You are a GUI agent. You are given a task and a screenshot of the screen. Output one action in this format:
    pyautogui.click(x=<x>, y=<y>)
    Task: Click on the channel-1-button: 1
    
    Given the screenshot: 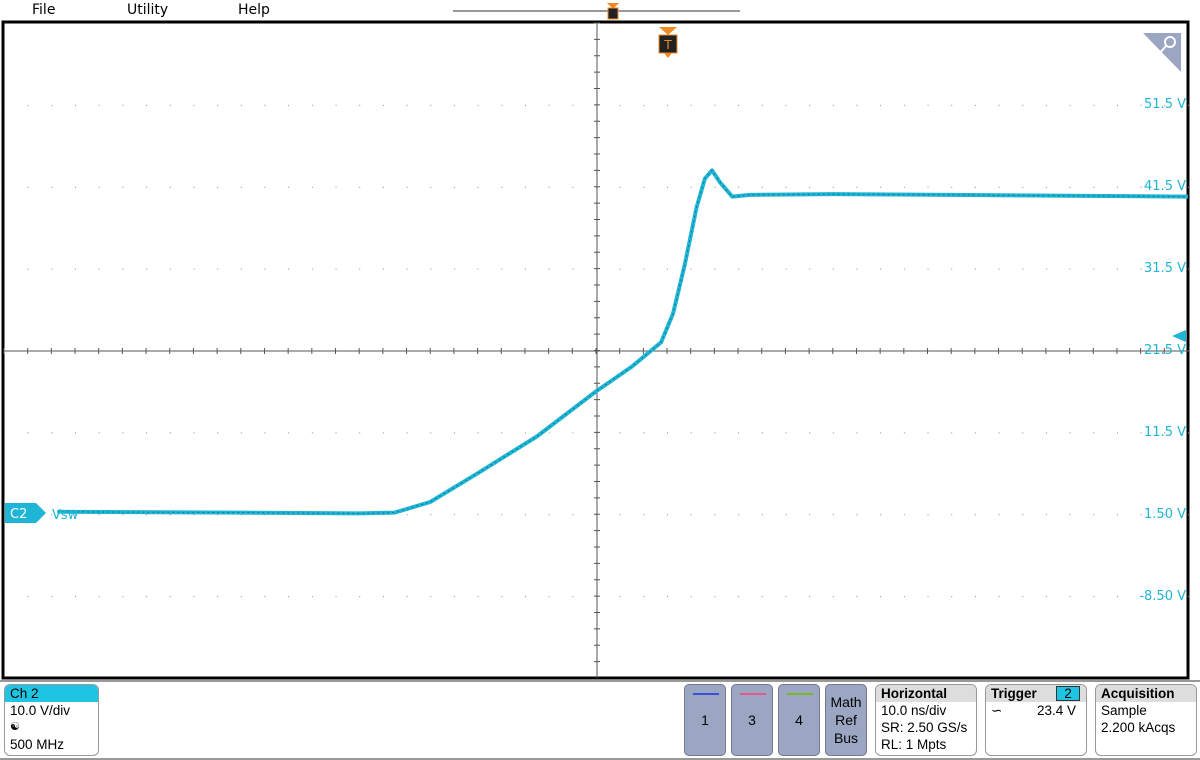 What is the action you would take?
    pyautogui.click(x=705, y=720)
    